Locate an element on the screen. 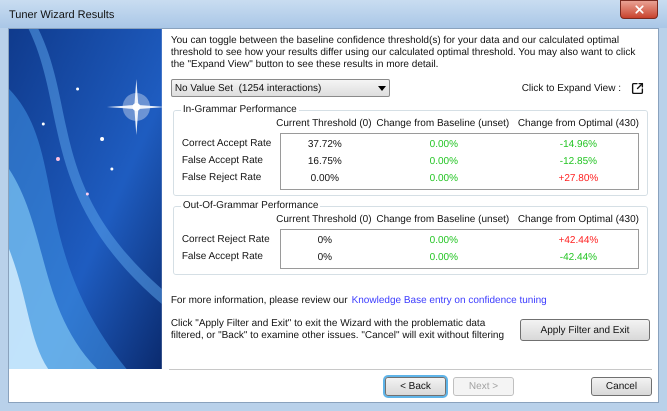 This screenshot has height=411, width=667. dropdown-caret-icon is located at coordinates (382, 88).